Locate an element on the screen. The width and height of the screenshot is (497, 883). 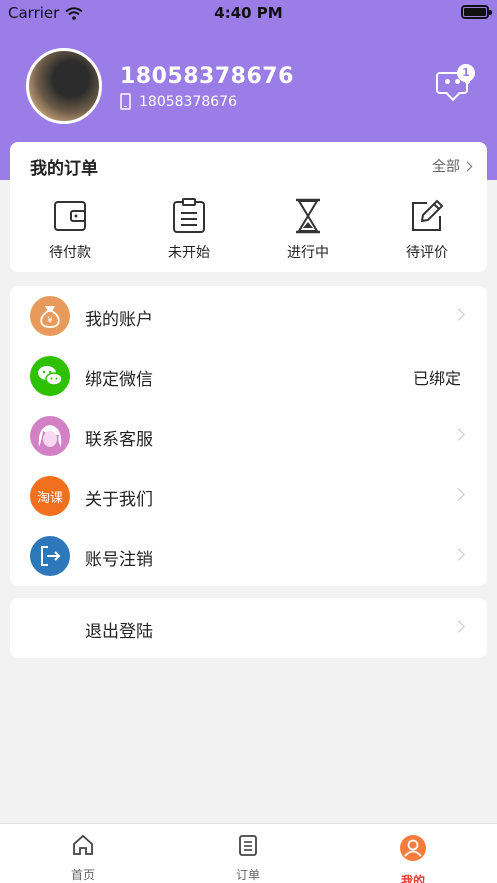
tab-label: 首页 is located at coordinates (82, 875).